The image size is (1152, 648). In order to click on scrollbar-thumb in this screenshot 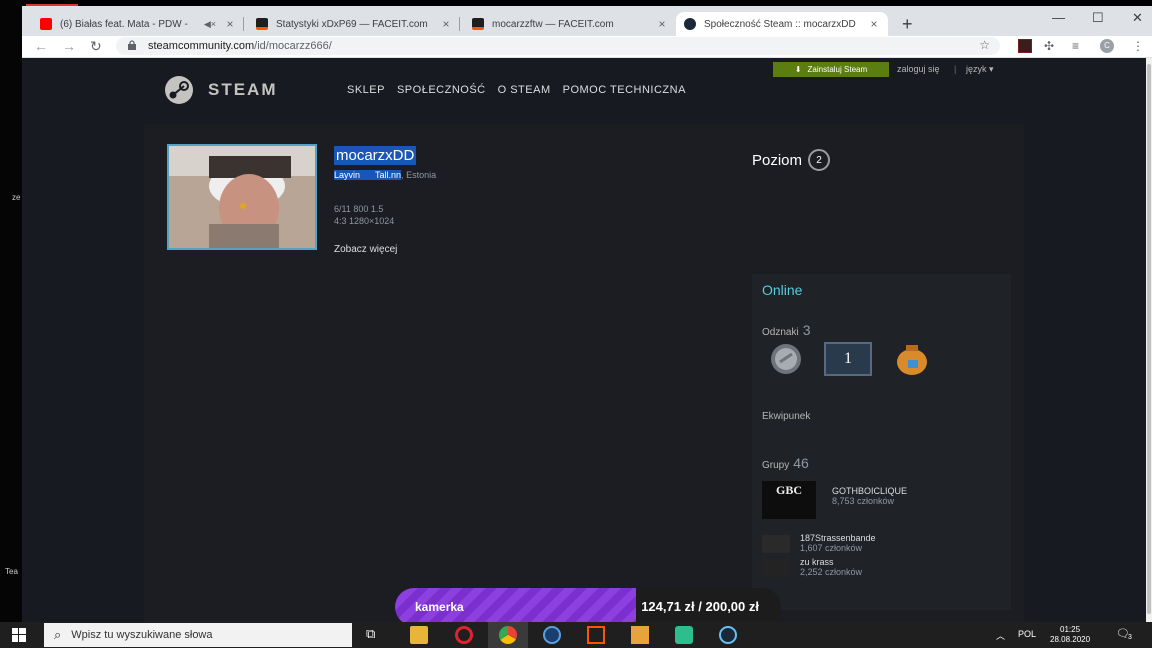, I will do `click(1149, 339)`.